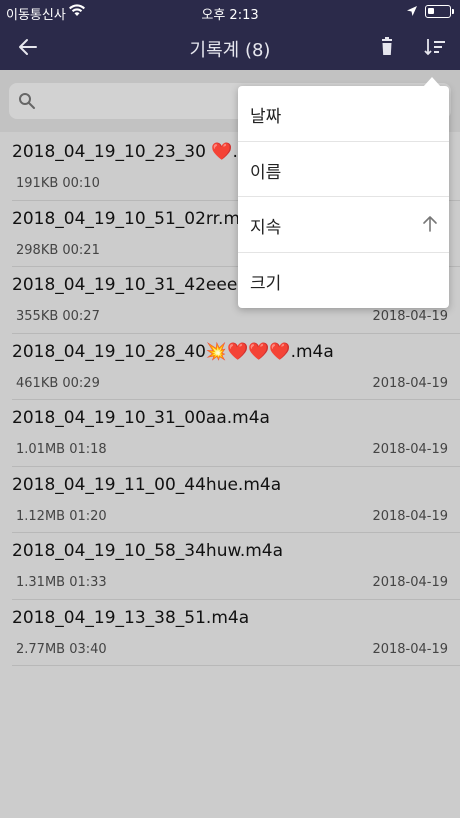 The width and height of the screenshot is (460, 818). I want to click on sort-menu: 날짜 이름 지속 크기, so click(343, 193).